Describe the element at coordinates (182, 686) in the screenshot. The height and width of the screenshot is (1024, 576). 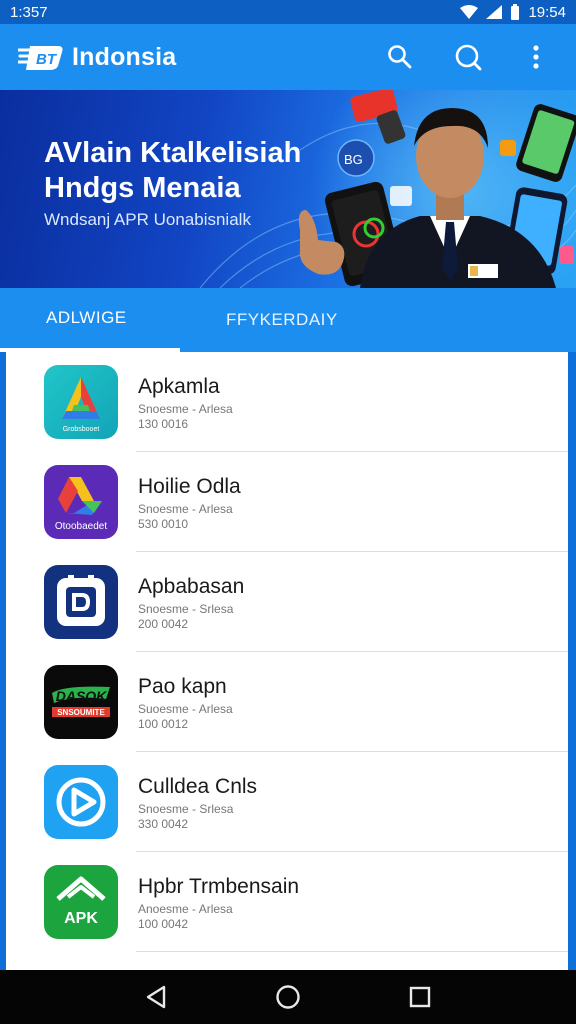
I see `app-name: Pao kapn` at that location.